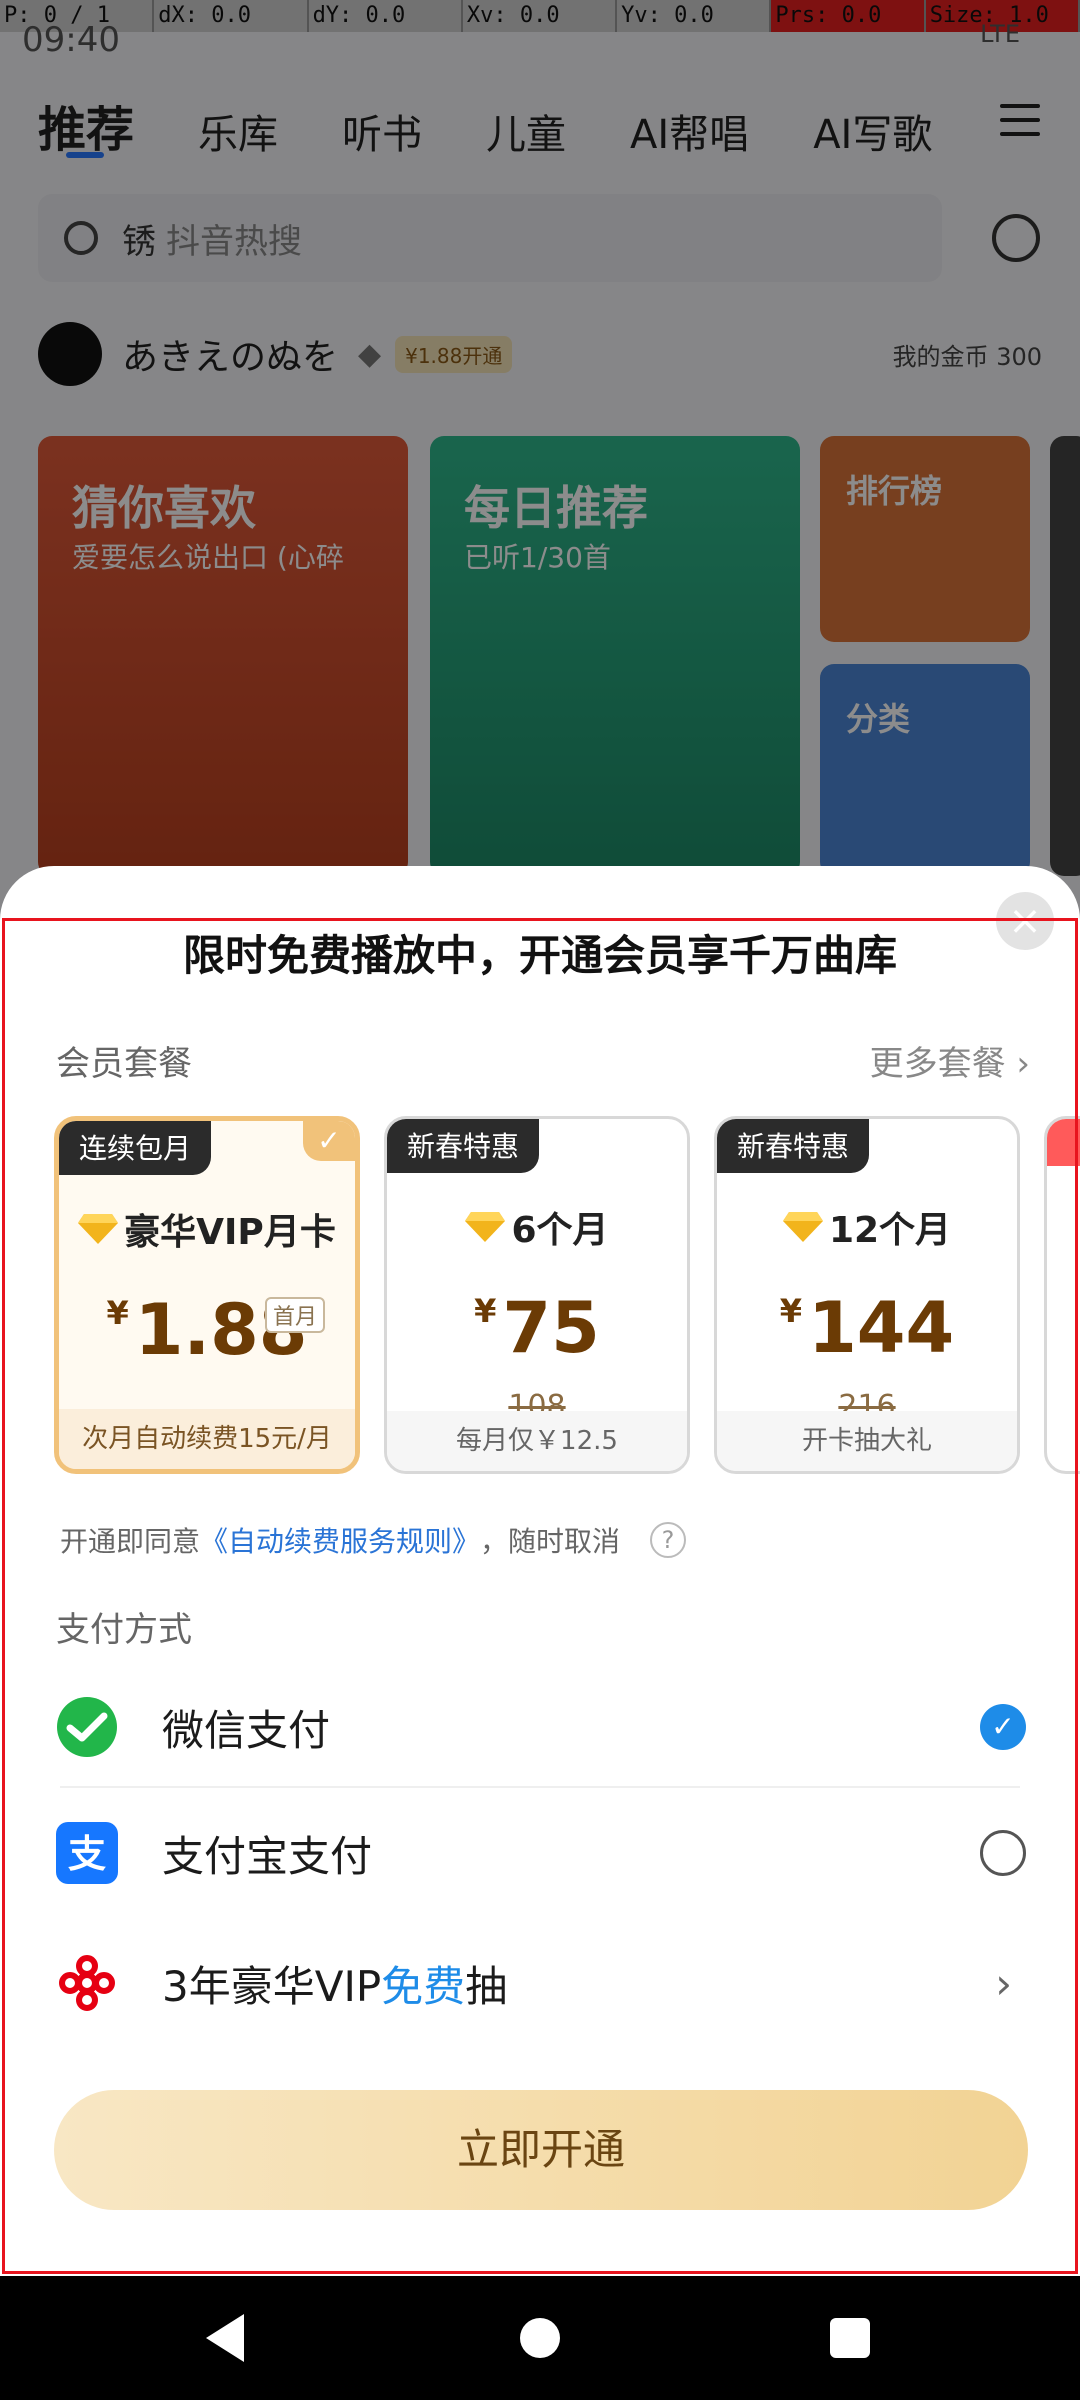 Image resolution: width=1080 pixels, height=2400 pixels. I want to click on plan-name: 6个月, so click(537, 1227).